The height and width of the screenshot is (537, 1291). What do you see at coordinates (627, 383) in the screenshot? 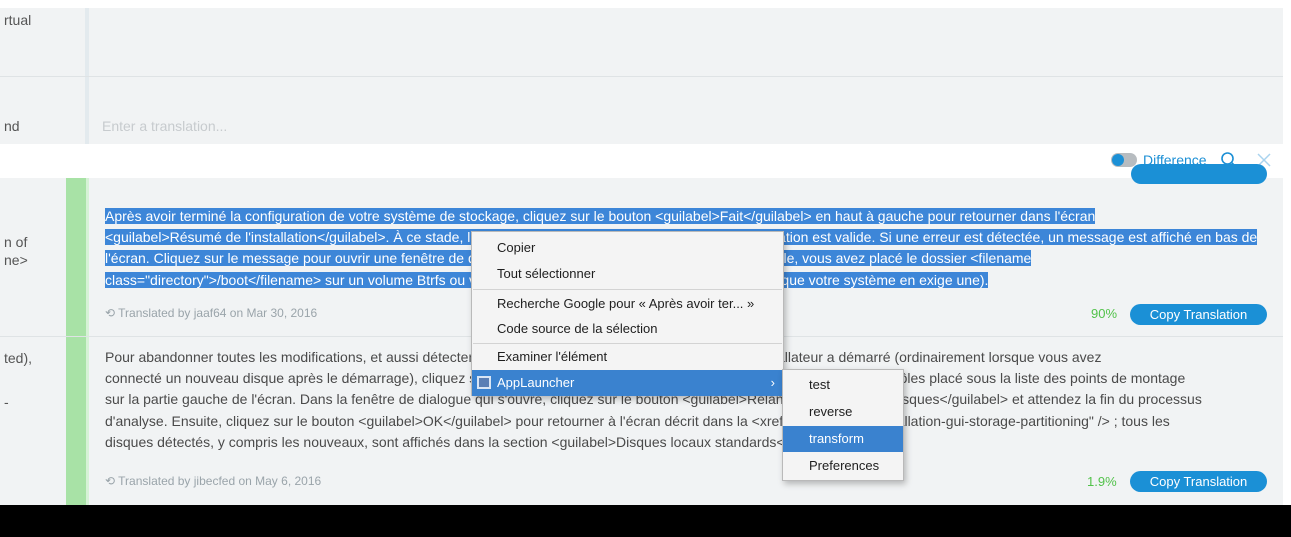
I see `menu-item-applauncher: AppLauncher ›` at bounding box center [627, 383].